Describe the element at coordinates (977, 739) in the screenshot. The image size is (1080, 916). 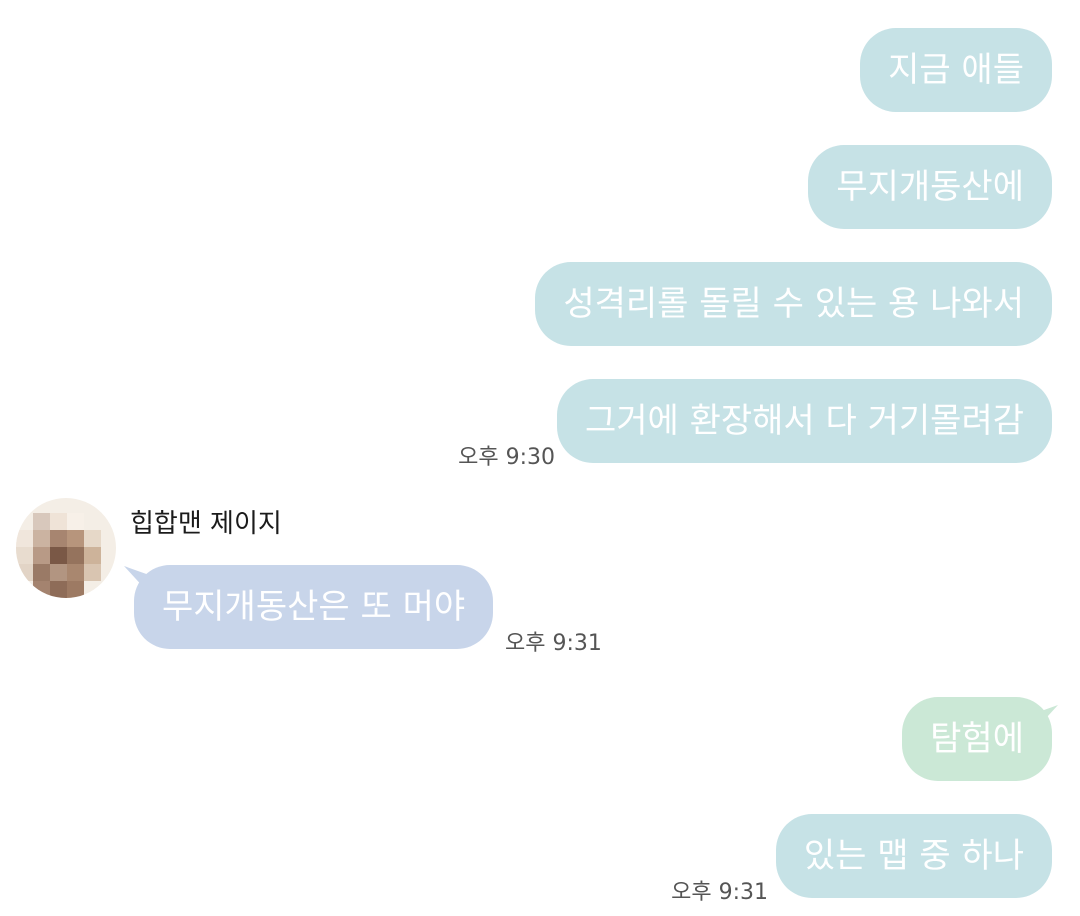
I see `outgoing-message: 탐험에` at that location.